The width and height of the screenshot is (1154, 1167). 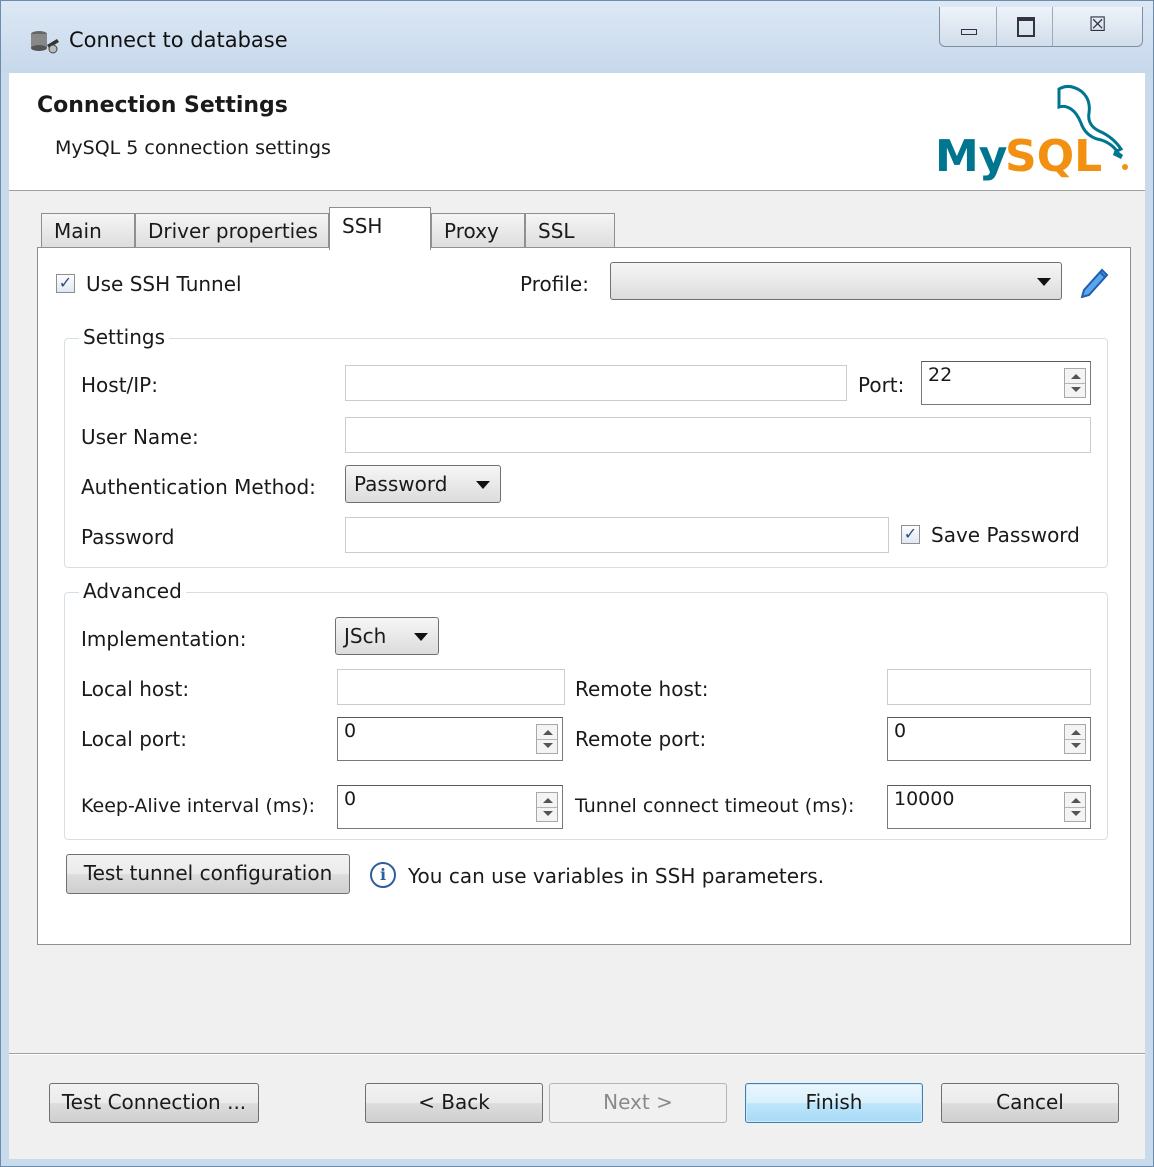 I want to click on settings-group-title: Settings, so click(x=124, y=337).